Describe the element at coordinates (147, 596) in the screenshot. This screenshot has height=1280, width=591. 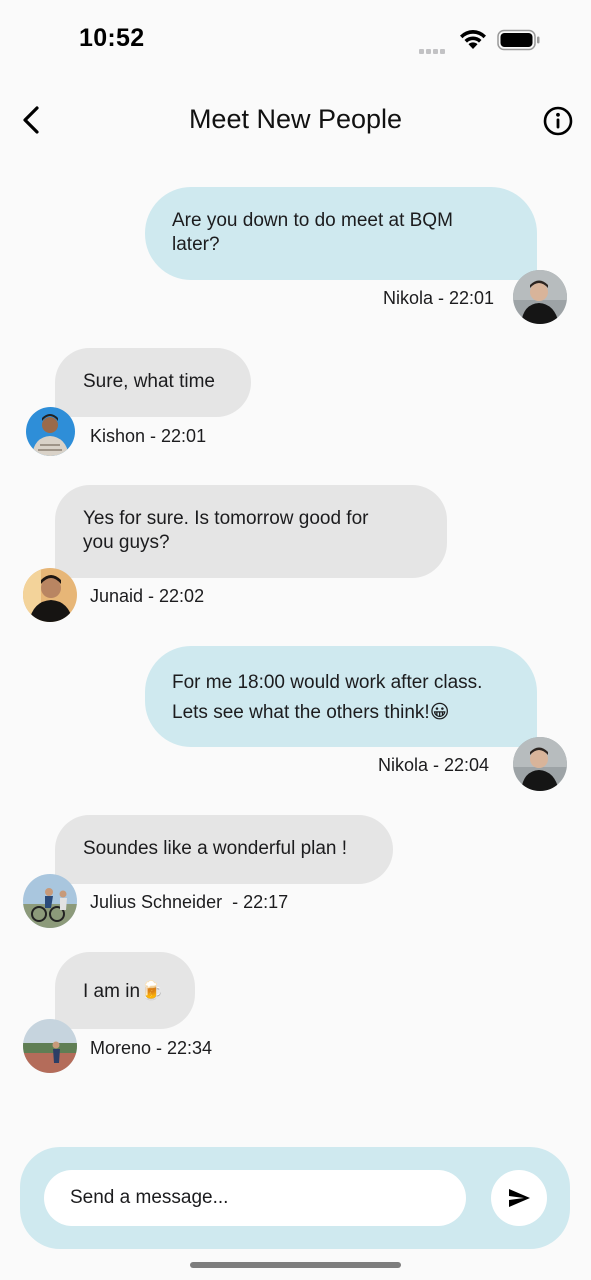
I see `message-meta: Junaid - 22:02` at that location.